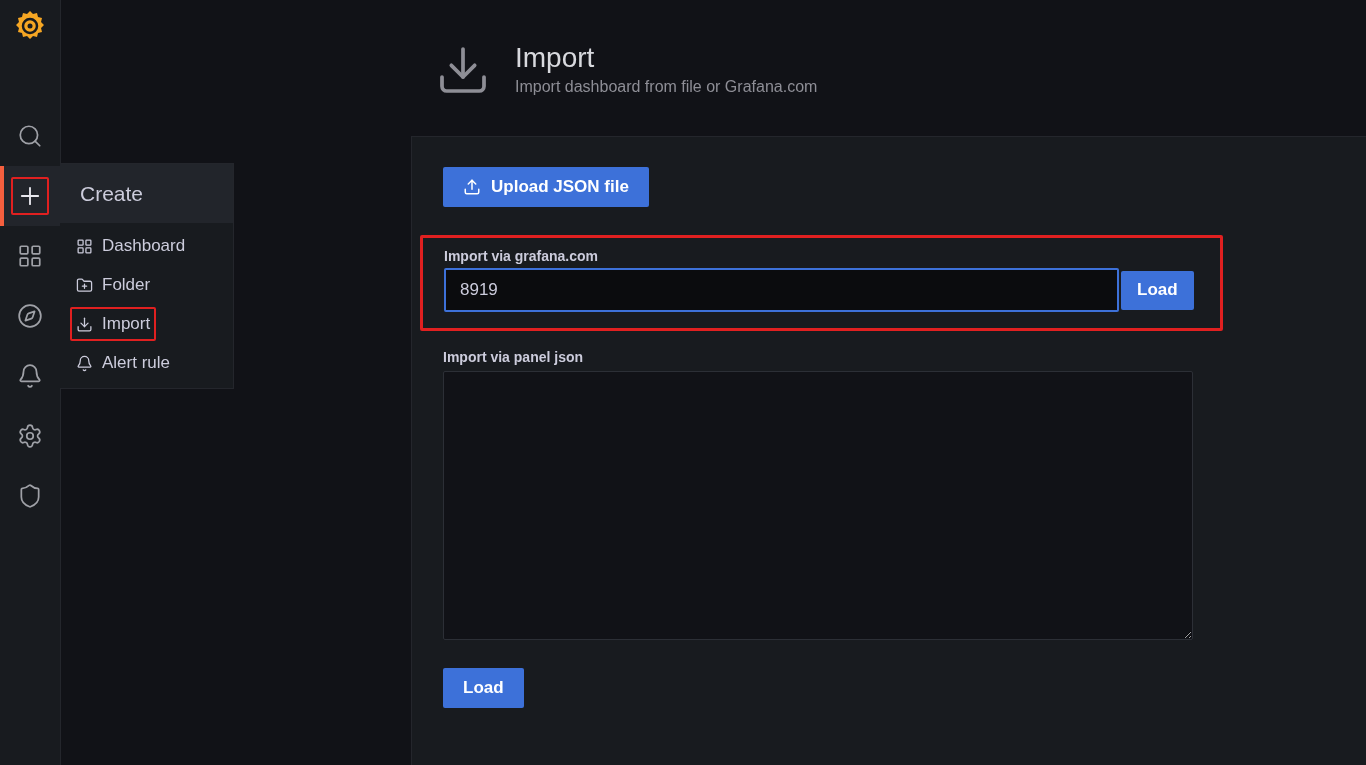 This screenshot has height=765, width=1366. What do you see at coordinates (546, 187) in the screenshot?
I see `upload-button: Upload JSON file` at bounding box center [546, 187].